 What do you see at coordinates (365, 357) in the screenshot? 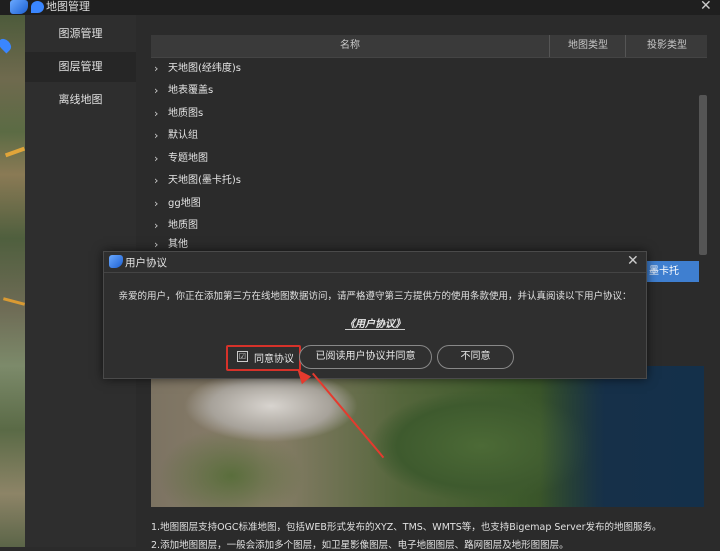
I see `read-and-agree-button: 已阅读用户协议并同意` at bounding box center [365, 357].